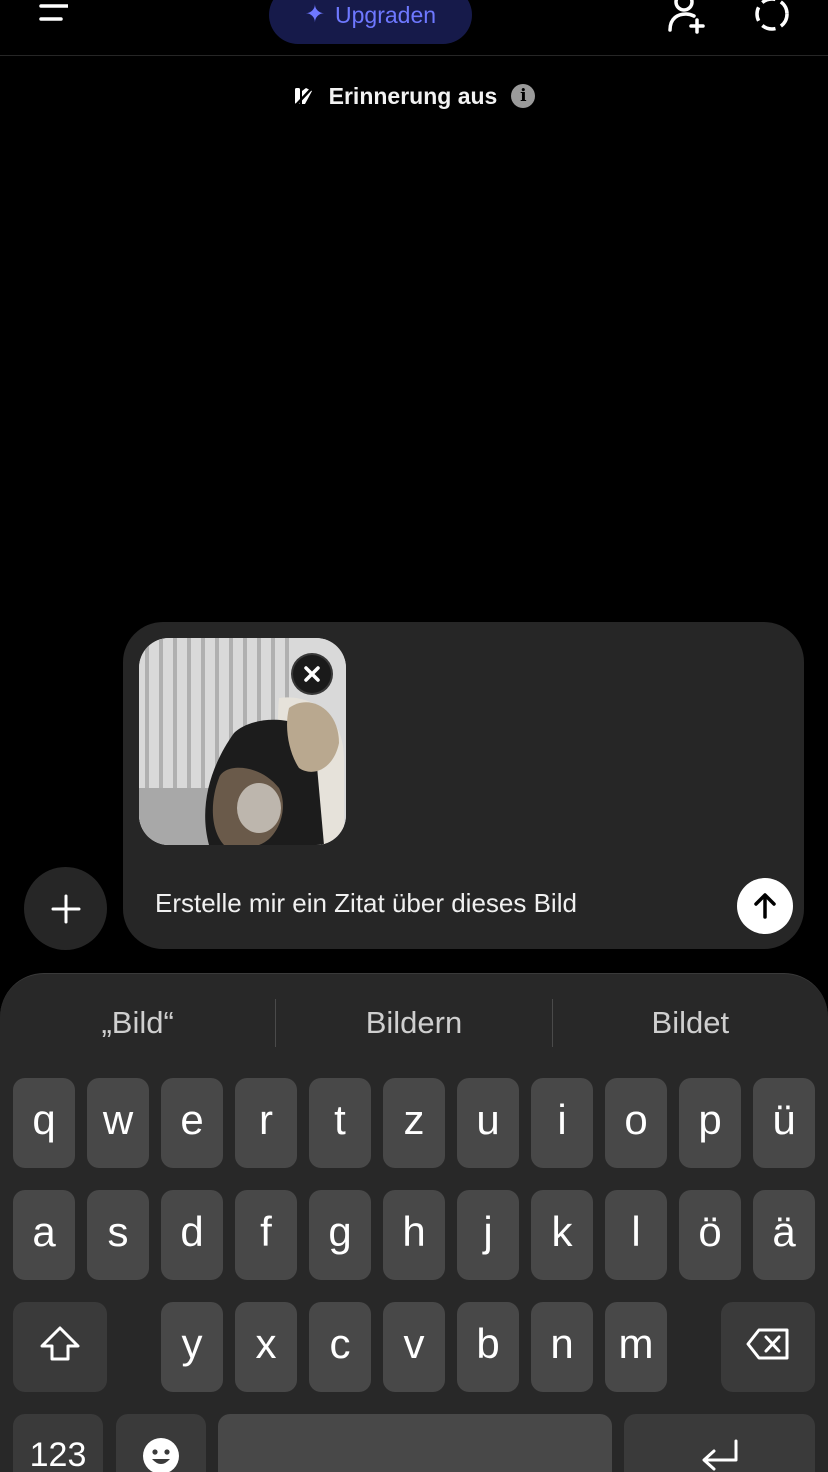 This screenshot has width=828, height=1472. I want to click on key: w, so click(118, 1123).